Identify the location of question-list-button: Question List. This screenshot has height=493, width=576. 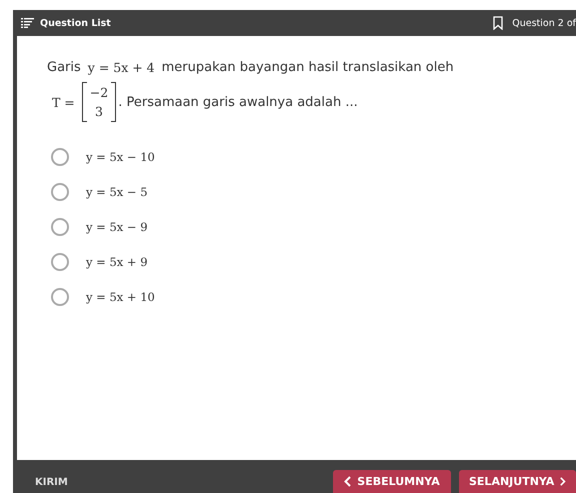
(66, 23).